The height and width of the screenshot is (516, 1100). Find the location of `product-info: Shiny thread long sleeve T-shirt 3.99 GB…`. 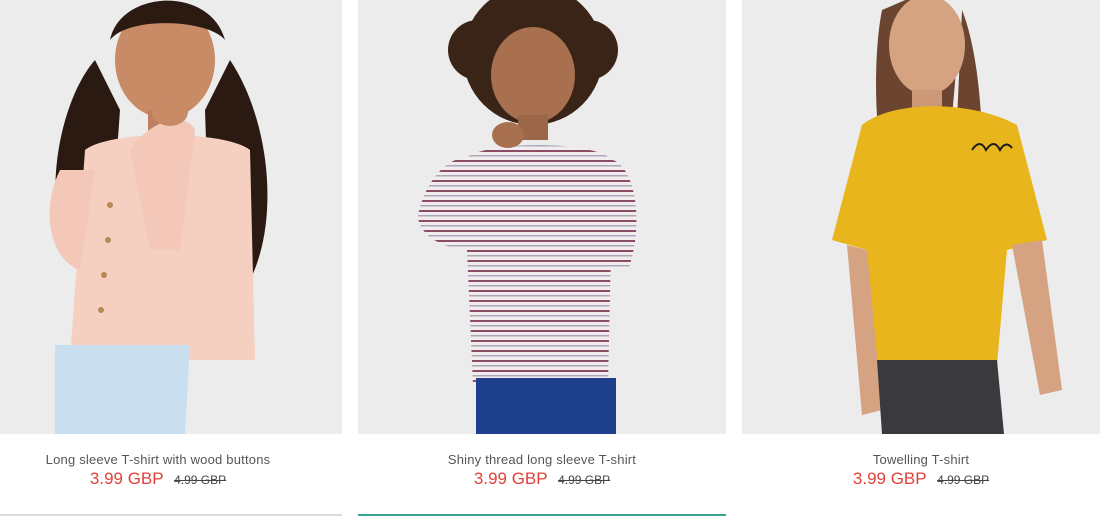

product-info: Shiny thread long sleeve T-shirt 3.99 GB… is located at coordinates (542, 475).